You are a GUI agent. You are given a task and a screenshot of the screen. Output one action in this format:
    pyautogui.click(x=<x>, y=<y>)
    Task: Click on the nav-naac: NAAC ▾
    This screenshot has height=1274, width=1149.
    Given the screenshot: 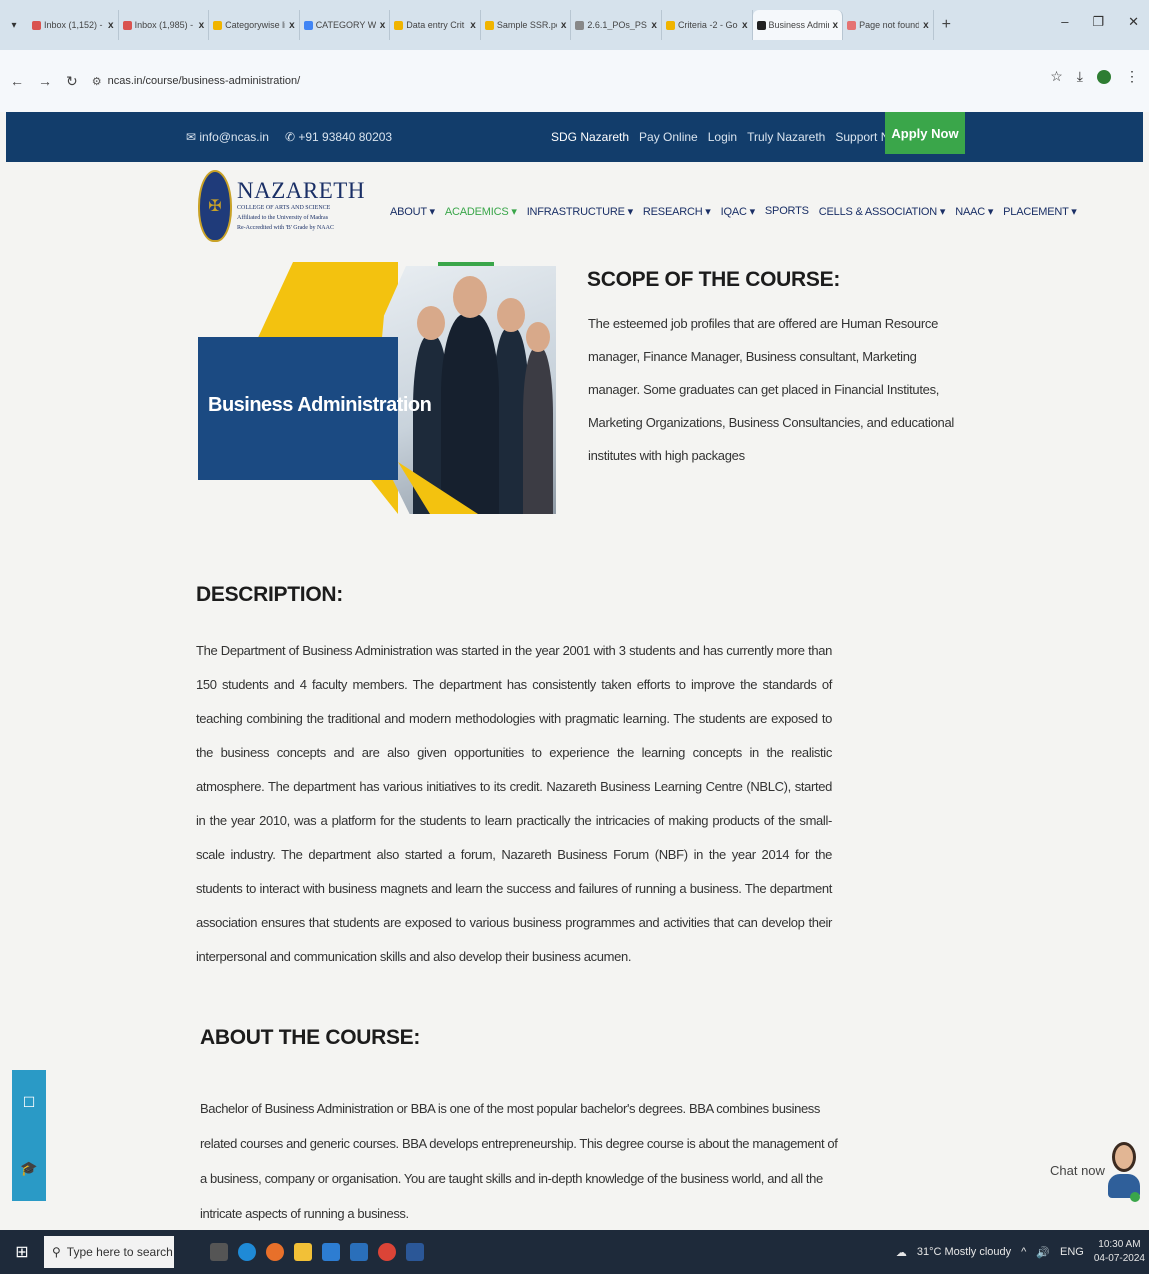 What is the action you would take?
    pyautogui.click(x=974, y=211)
    